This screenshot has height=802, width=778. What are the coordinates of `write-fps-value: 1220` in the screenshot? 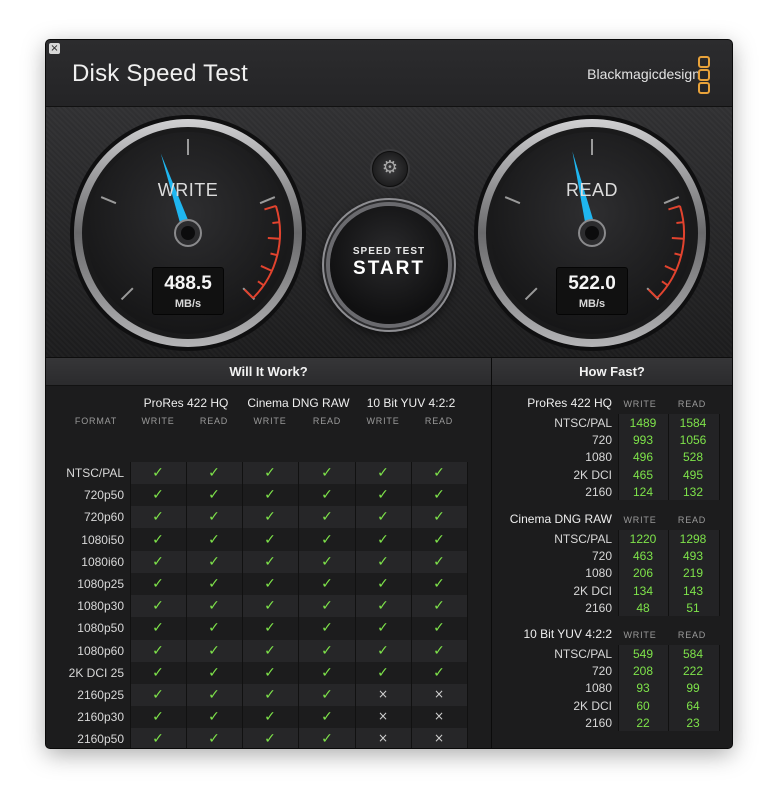 It's located at (643, 539).